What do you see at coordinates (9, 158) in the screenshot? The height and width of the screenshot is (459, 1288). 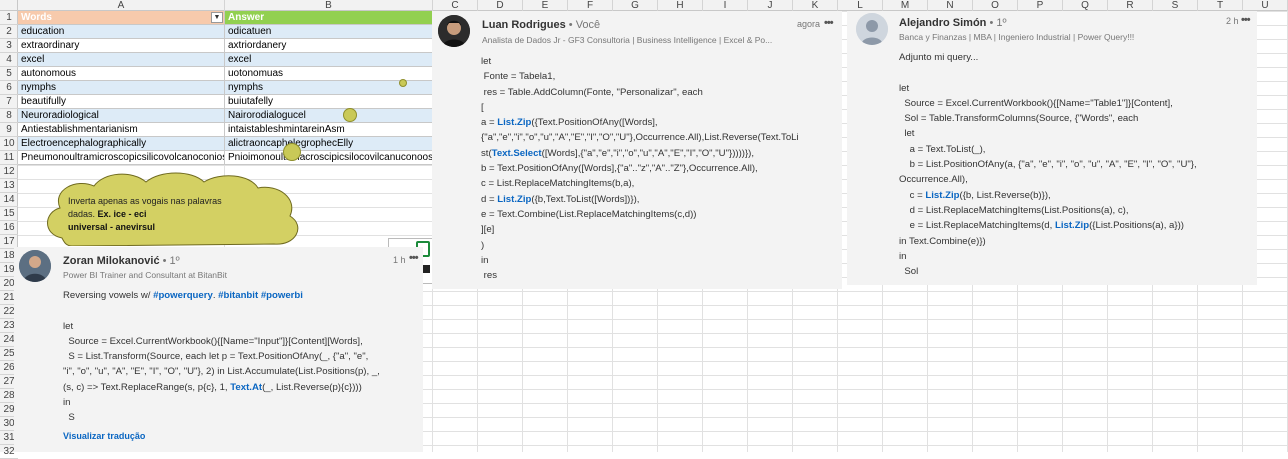 I see `row-header-11: 11` at bounding box center [9, 158].